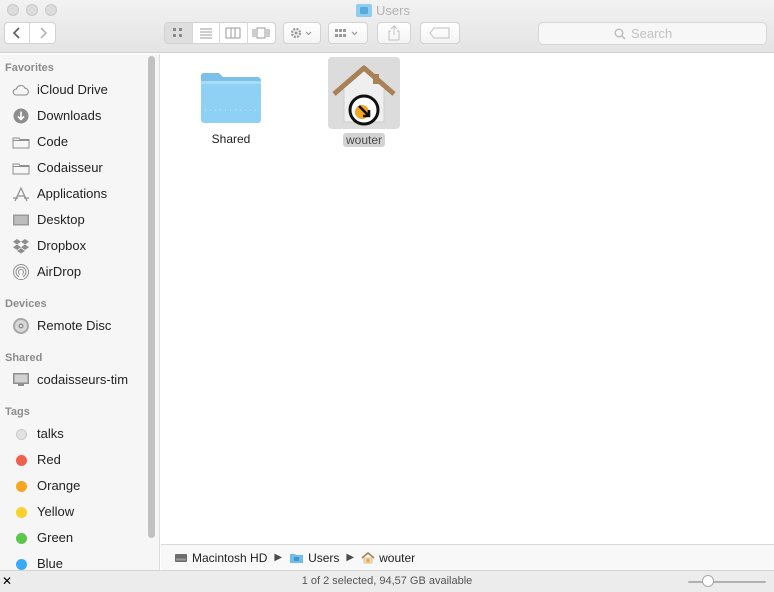 This screenshot has width=774, height=592. I want to click on path-bar: Macintosh HD ▶ Users ▶ wouter, so click(467, 557).